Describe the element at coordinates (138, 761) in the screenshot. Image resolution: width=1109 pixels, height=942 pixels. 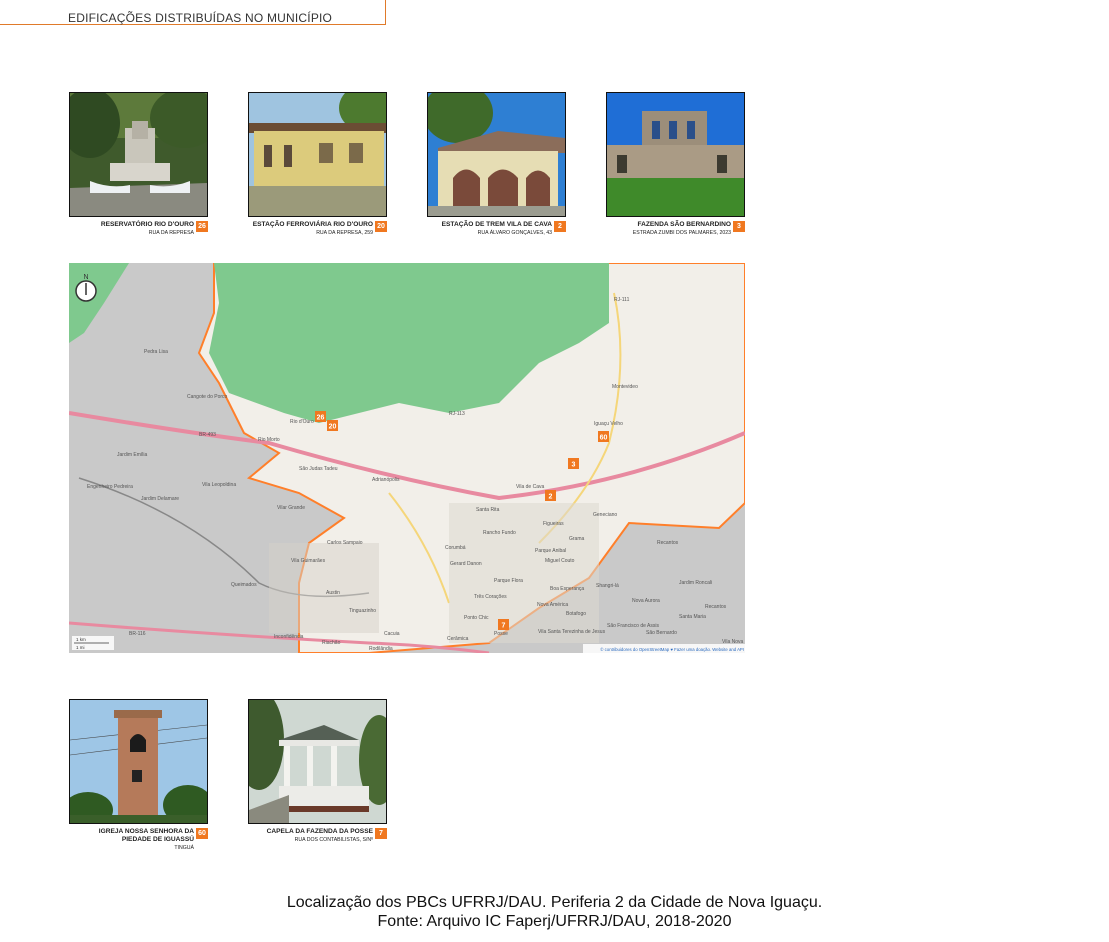
I see `photo-igreja` at that location.